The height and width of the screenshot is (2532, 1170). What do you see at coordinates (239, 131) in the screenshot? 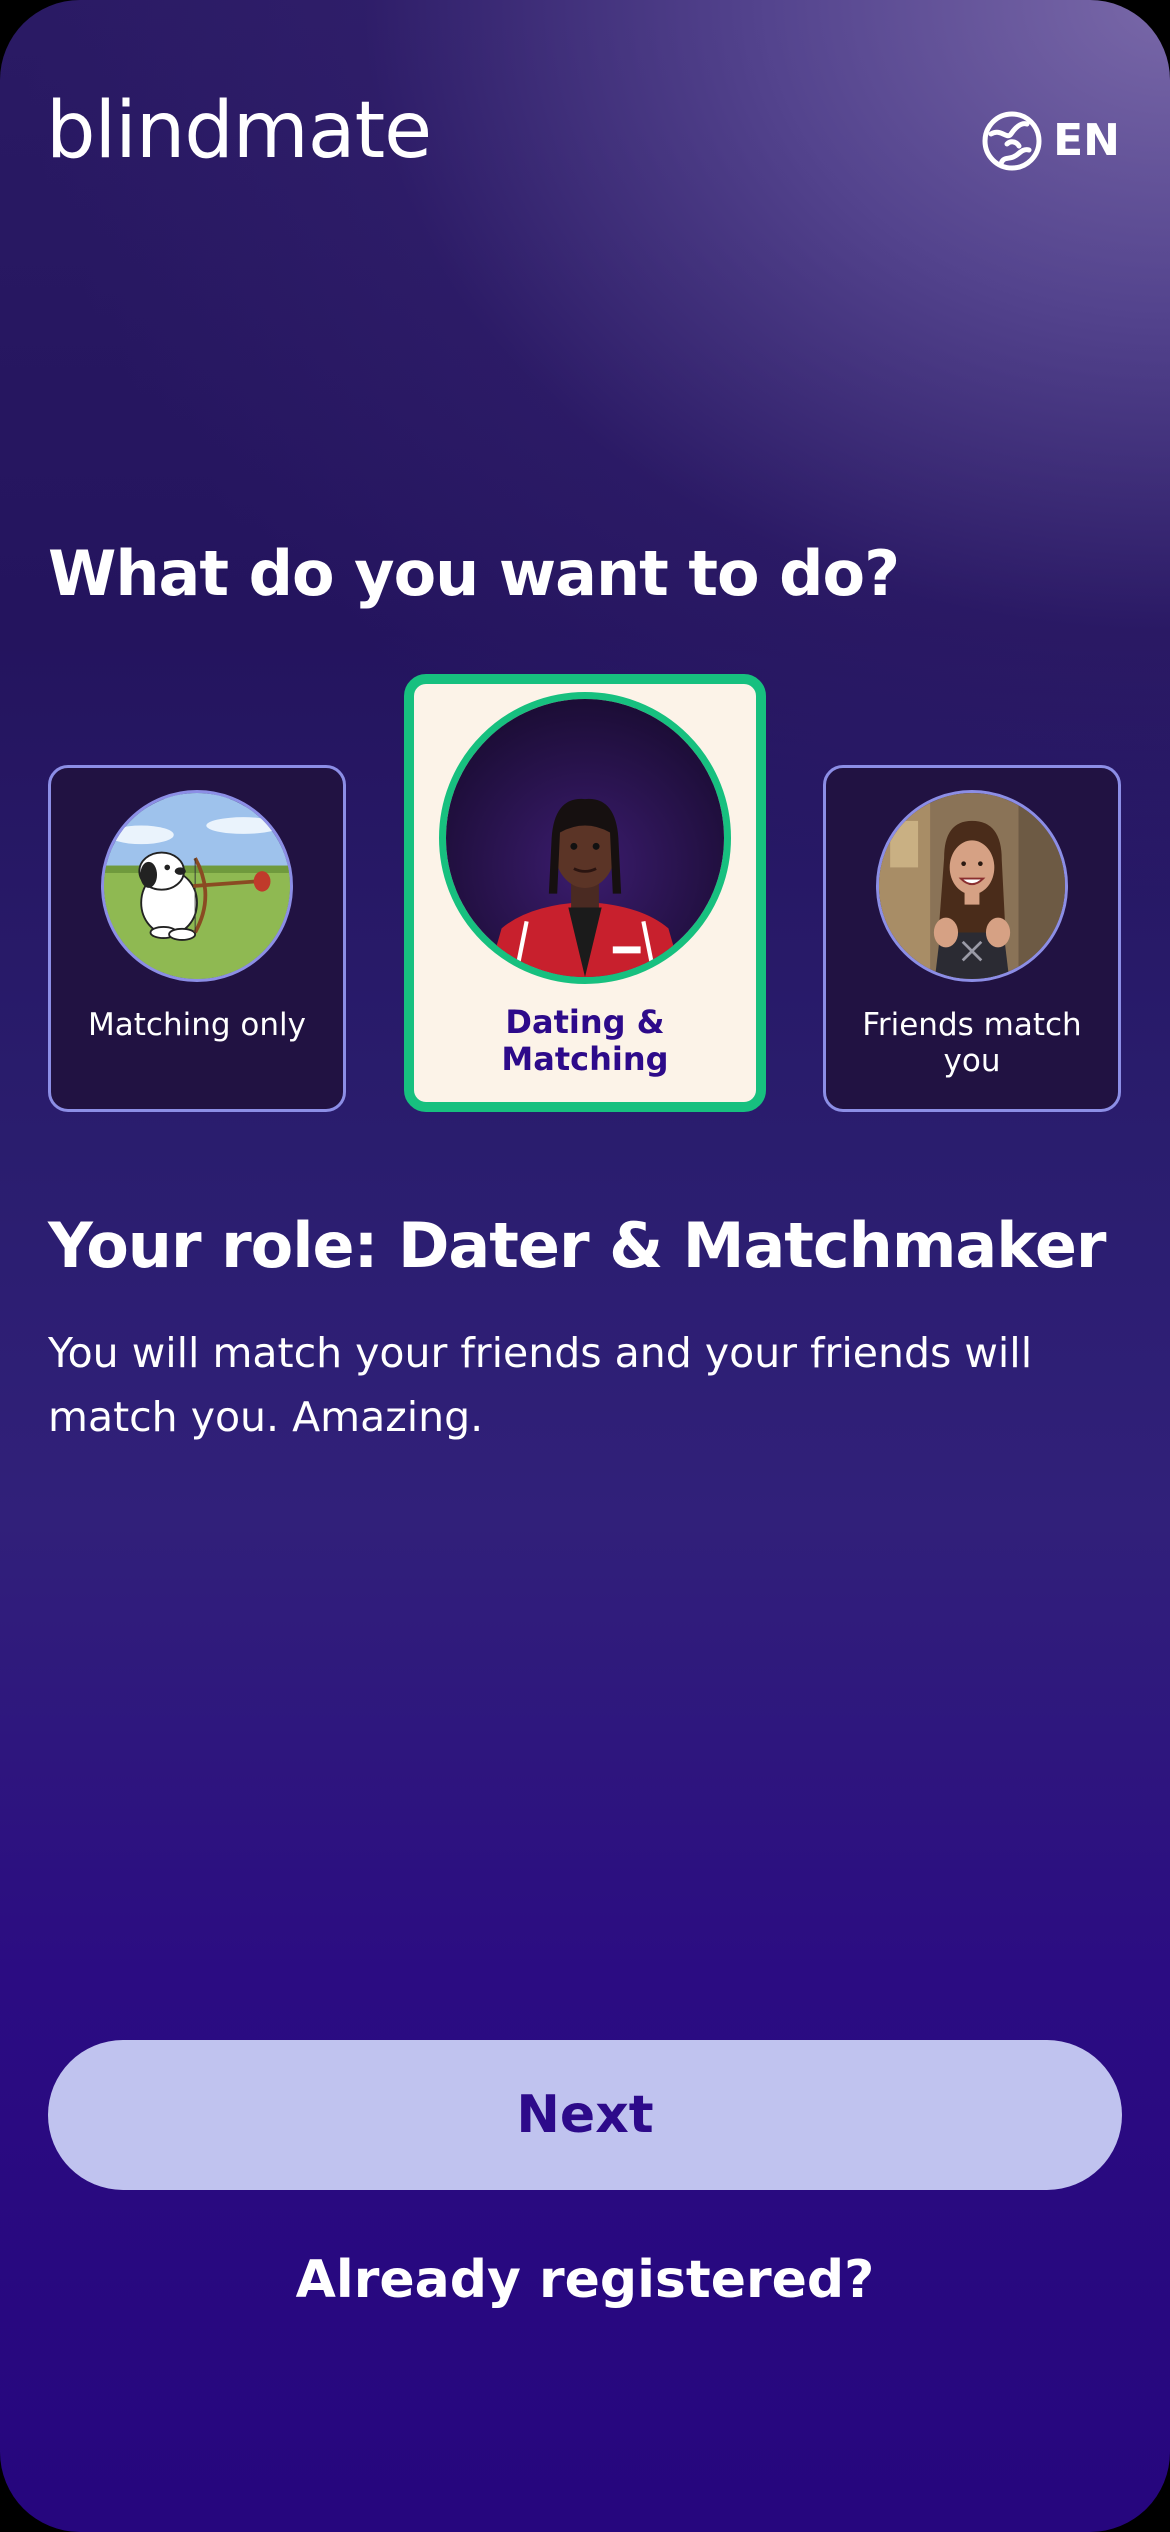
I see `brand-logo: blindmate` at bounding box center [239, 131].